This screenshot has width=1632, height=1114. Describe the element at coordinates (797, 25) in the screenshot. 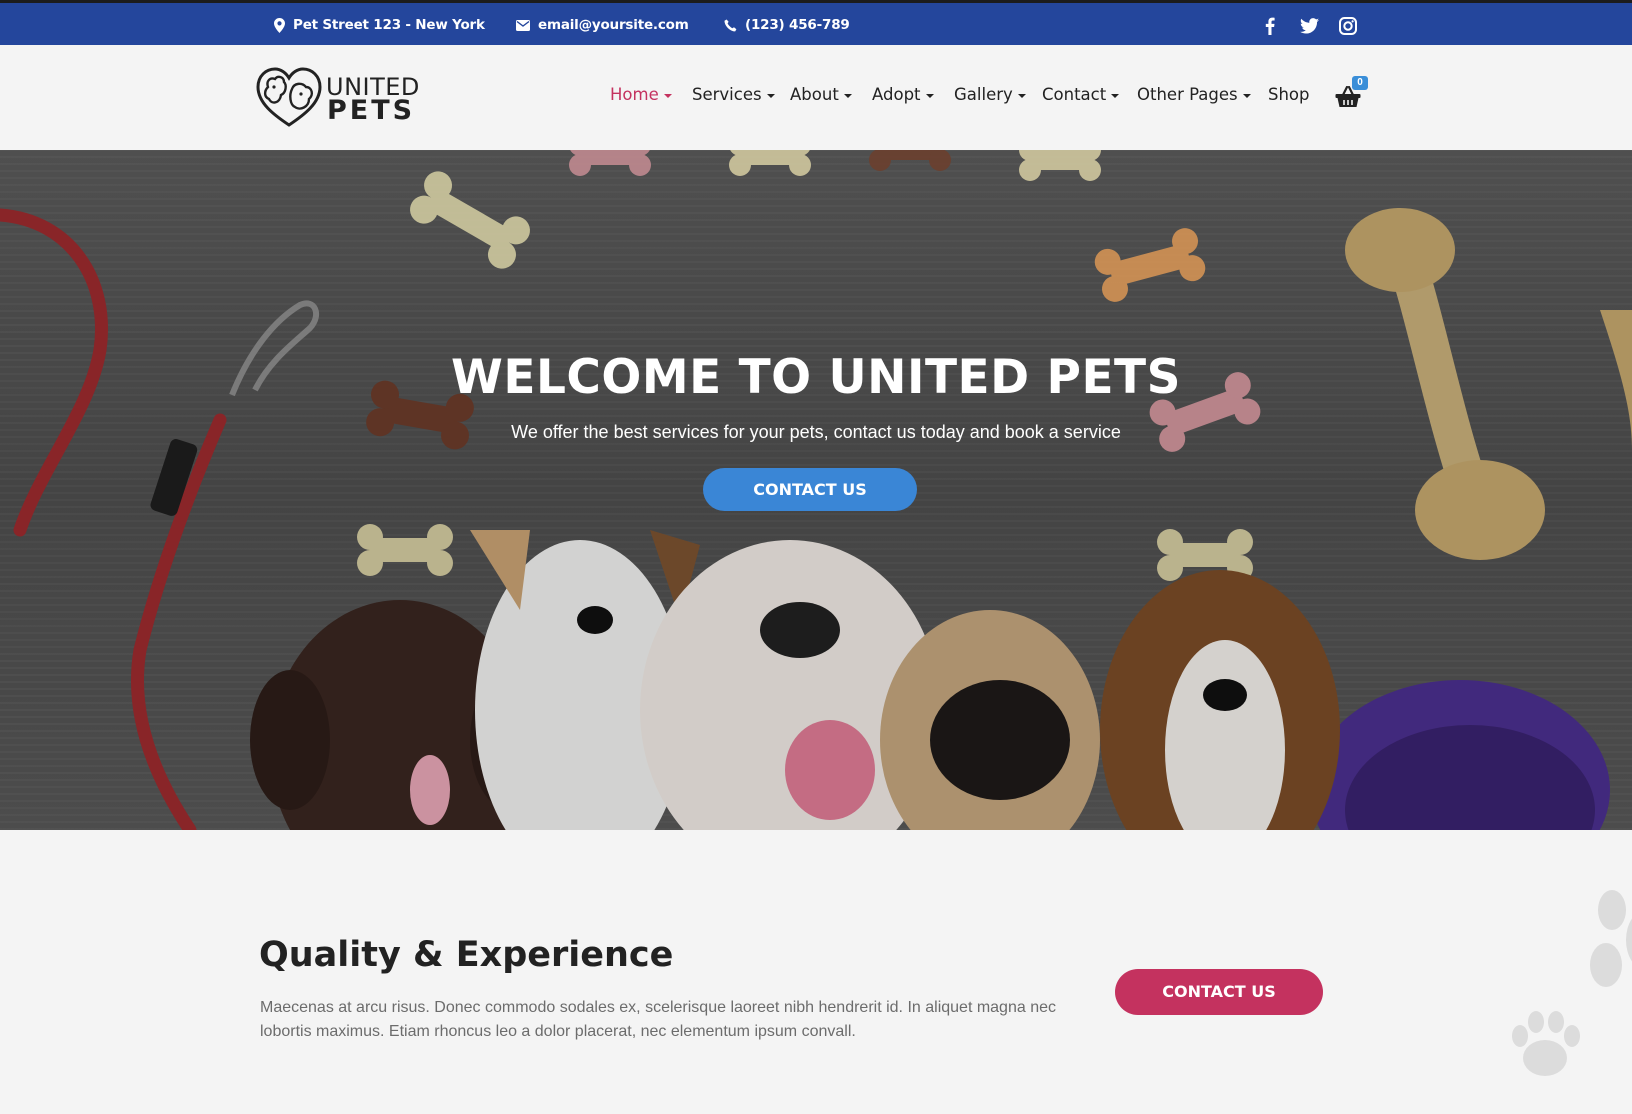

I see `phone-text: (123) 456-789` at that location.